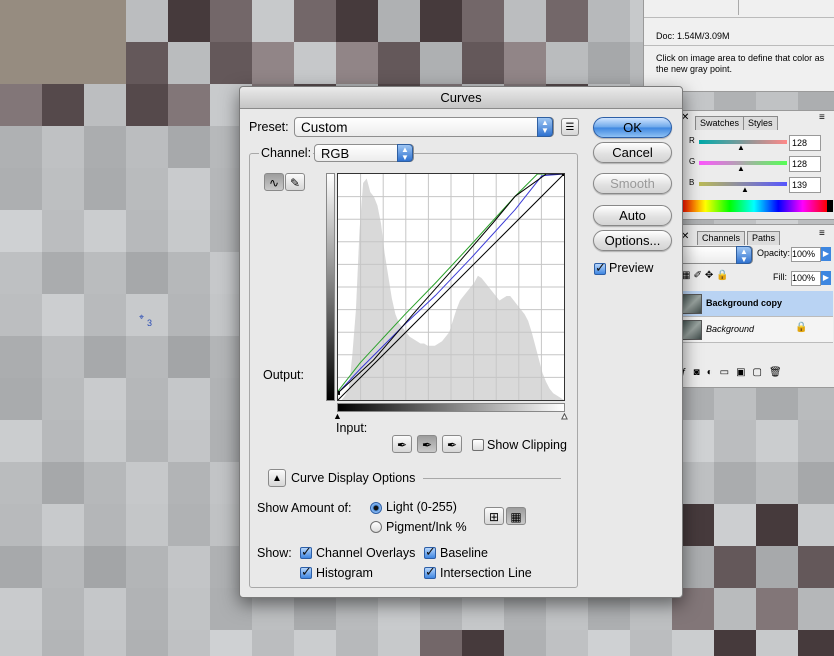 This screenshot has width=834, height=656. I want to click on color-spectrum, so click(754, 206).